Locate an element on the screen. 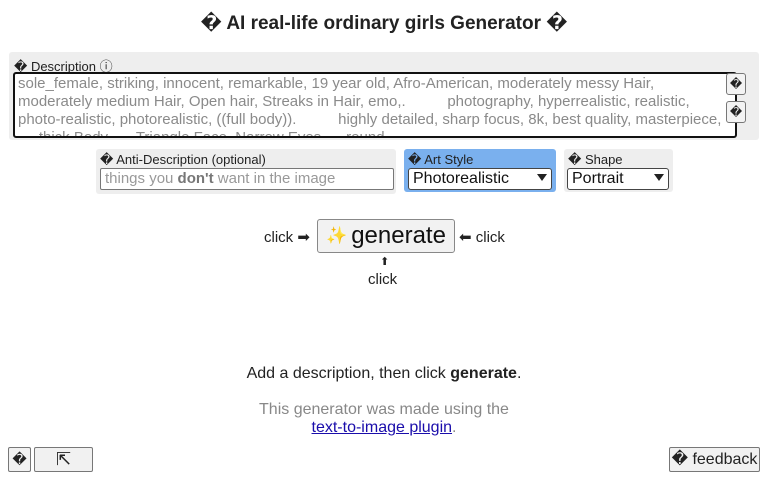 The width and height of the screenshot is (768, 480). art-style-value: Photorealistic is located at coordinates (461, 178).